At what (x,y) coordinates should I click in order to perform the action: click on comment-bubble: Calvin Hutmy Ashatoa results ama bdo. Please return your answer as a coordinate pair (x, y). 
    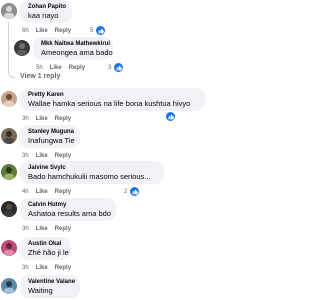
    Looking at the image, I should click on (68, 209).